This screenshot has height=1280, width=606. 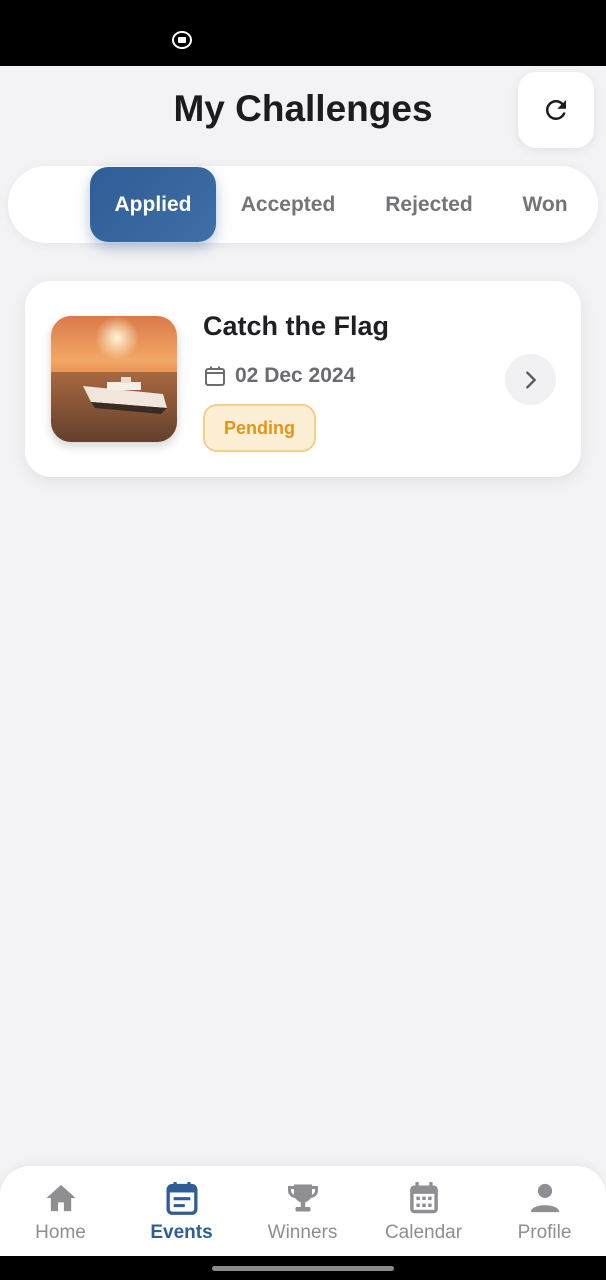 I want to click on nav-calendar: Calendar, so click(x=423, y=1211).